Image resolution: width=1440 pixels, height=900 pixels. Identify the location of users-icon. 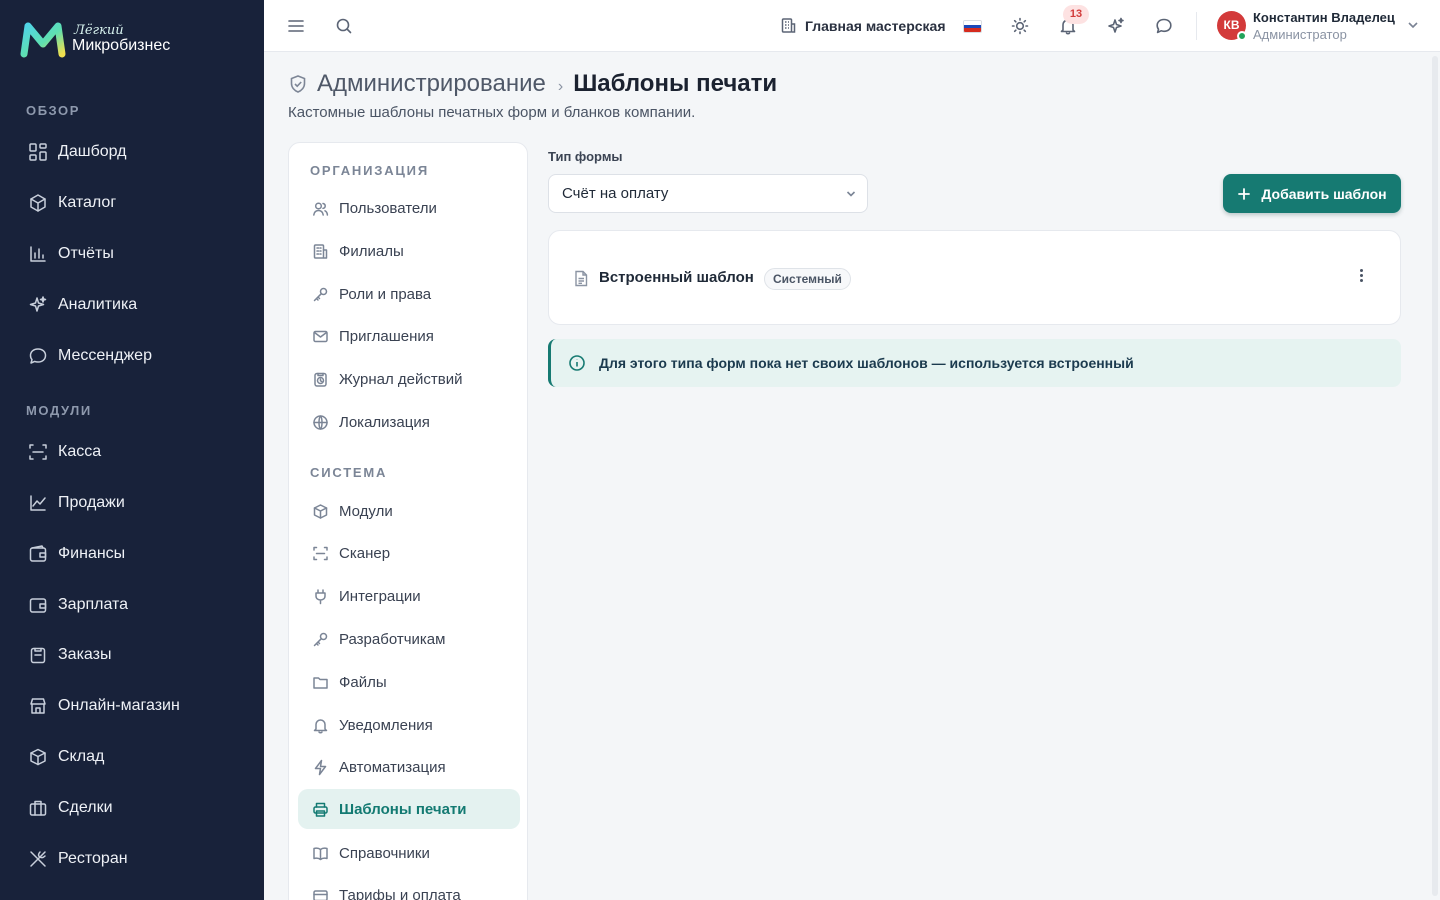
(321, 208).